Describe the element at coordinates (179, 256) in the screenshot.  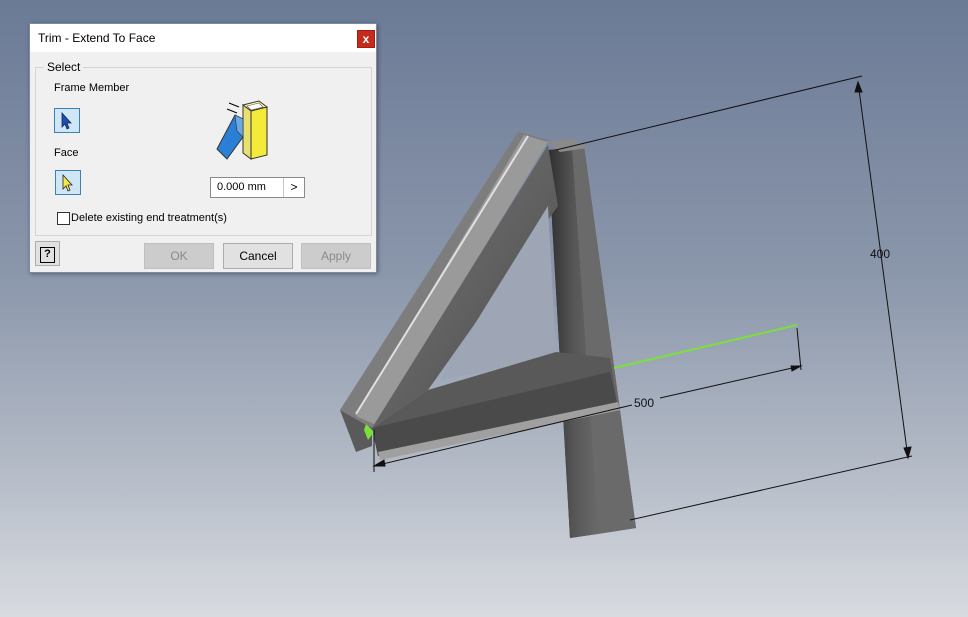
I see `ok-button: OK` at that location.